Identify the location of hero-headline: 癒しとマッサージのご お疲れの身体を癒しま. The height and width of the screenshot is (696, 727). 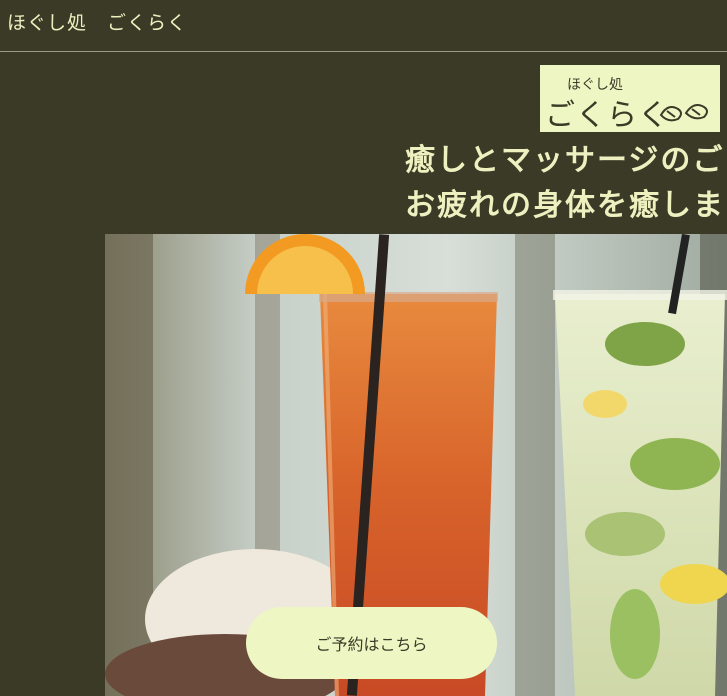
(566, 183).